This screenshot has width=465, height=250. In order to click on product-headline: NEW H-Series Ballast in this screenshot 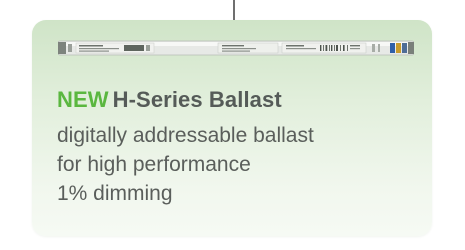, I will do `click(169, 100)`.